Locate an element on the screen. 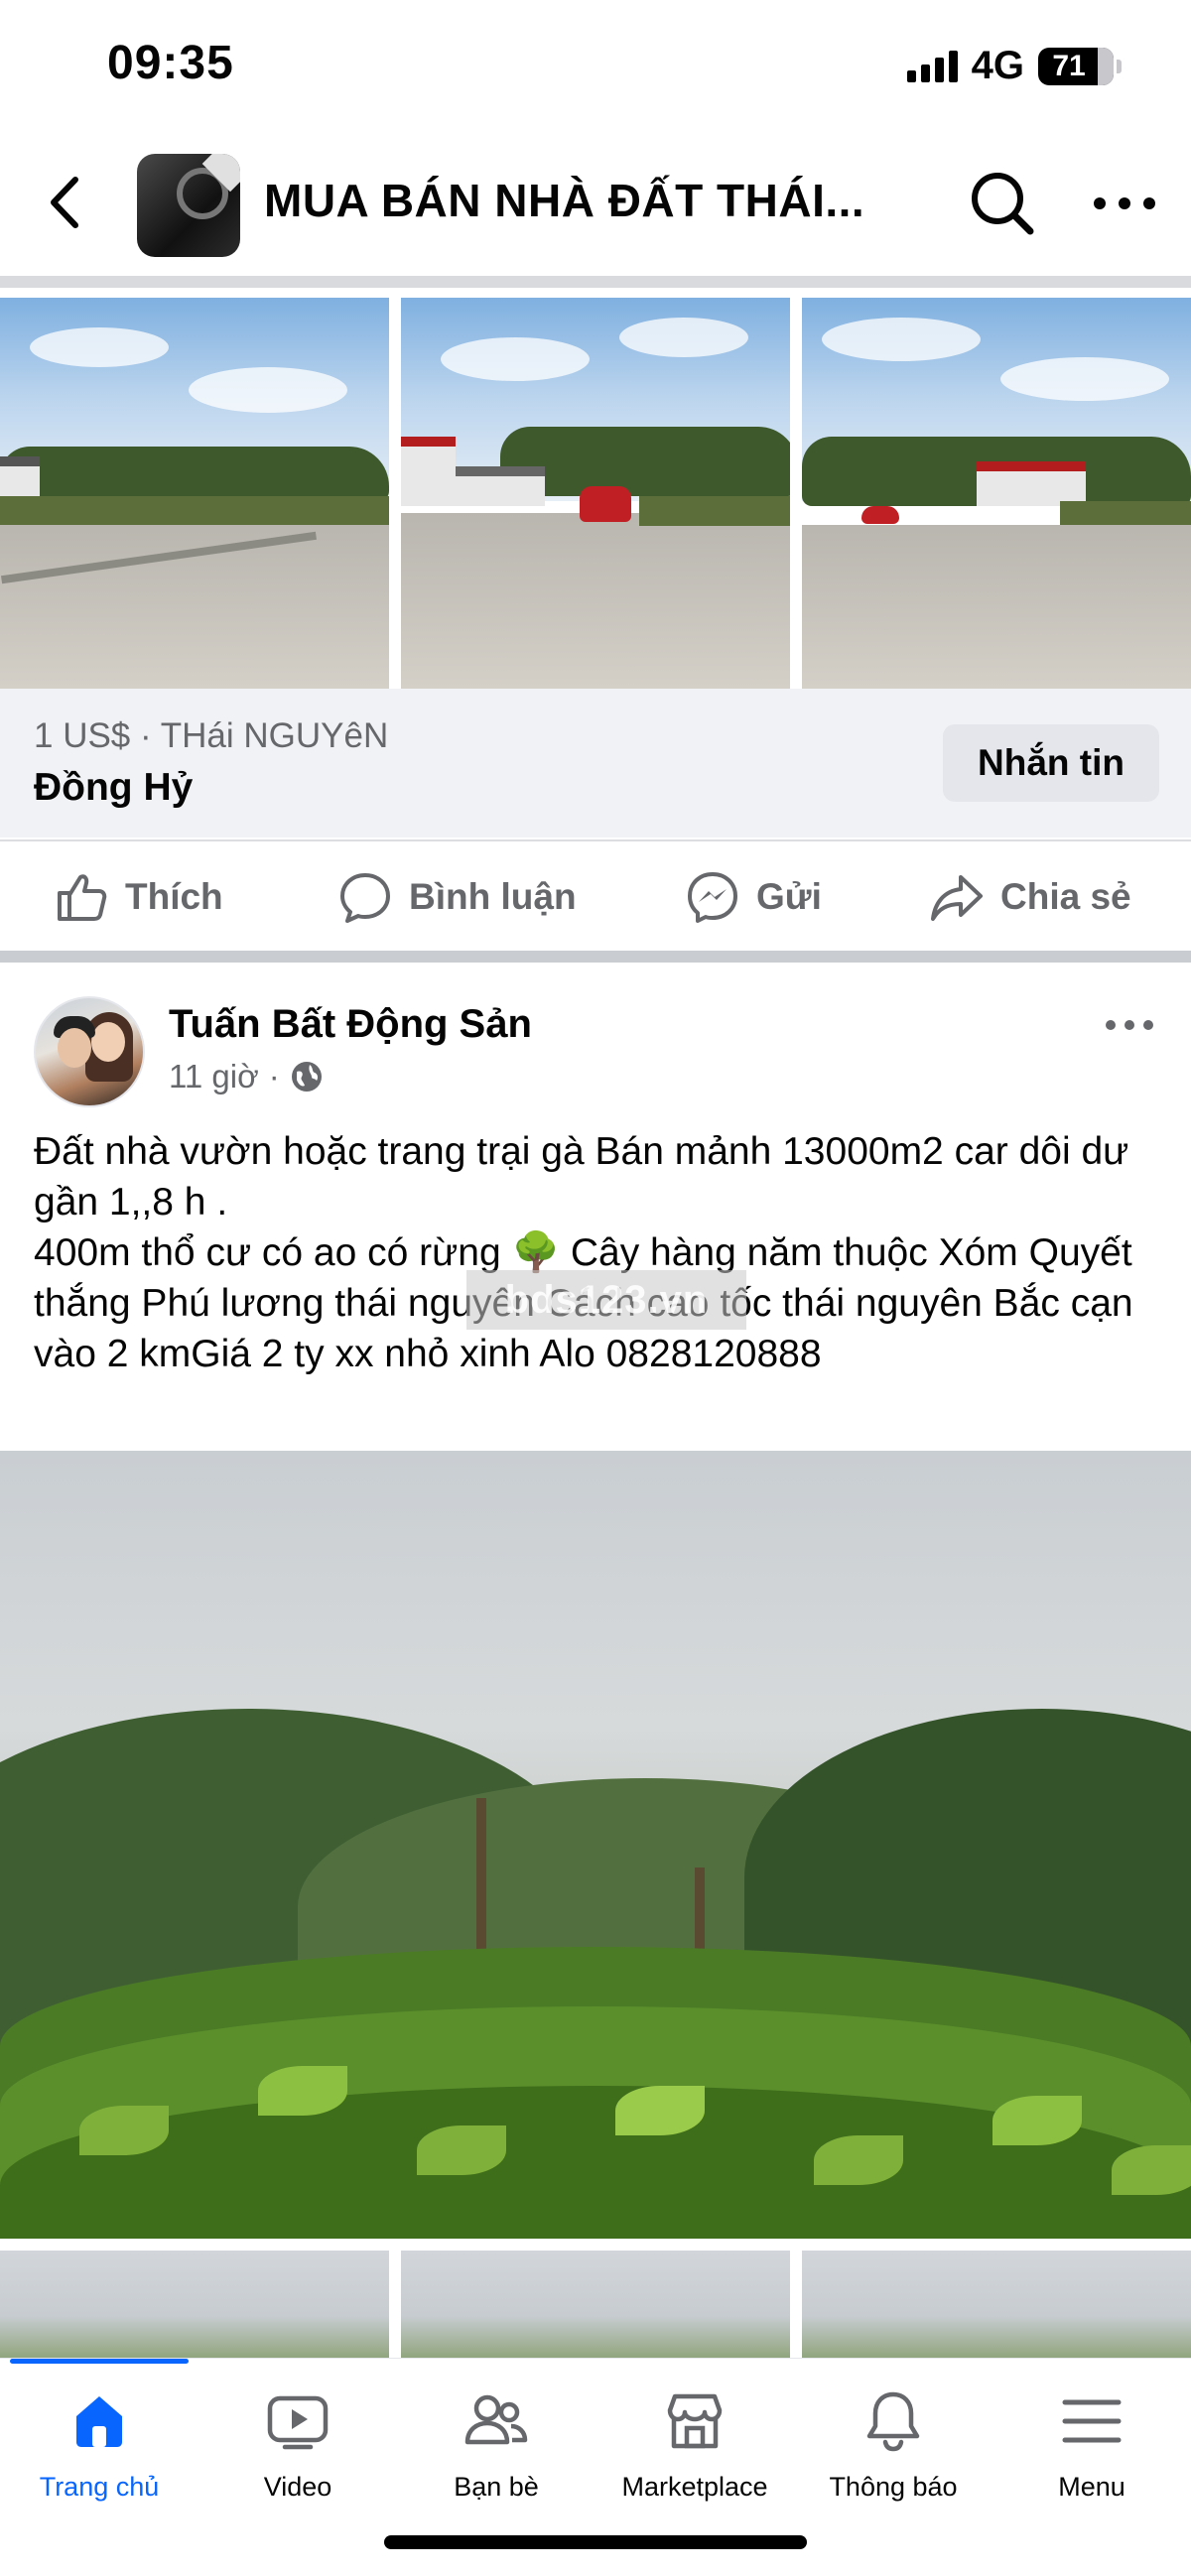  battery-icon: 71 is located at coordinates (1080, 66).